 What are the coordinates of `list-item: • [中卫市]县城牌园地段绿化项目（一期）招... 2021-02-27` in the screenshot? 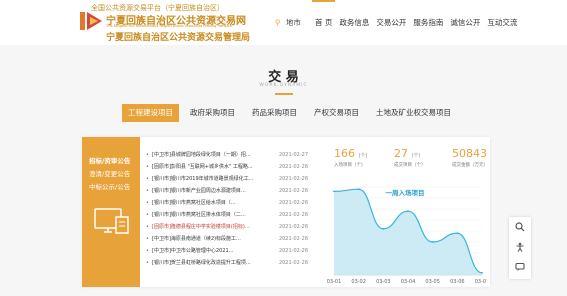 It's located at (227, 155).